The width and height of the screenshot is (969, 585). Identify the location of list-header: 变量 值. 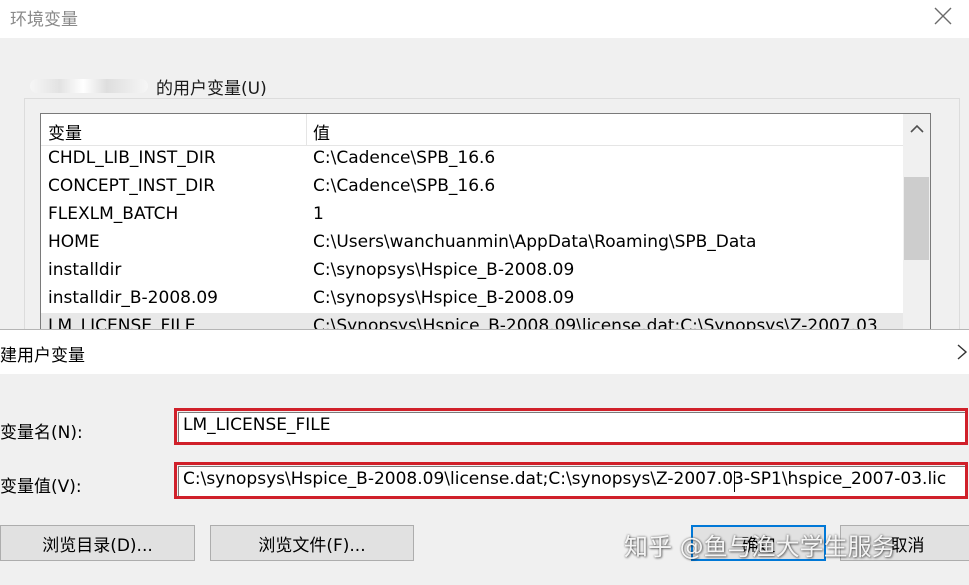
(472, 130).